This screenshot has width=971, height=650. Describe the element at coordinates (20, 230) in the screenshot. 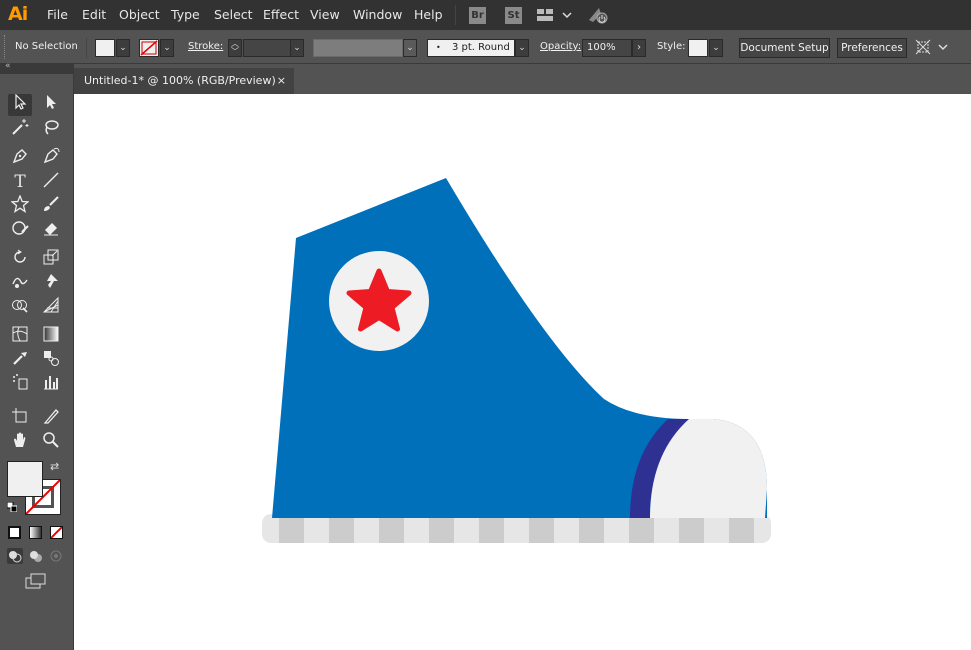

I see `shaper-tool-icon` at that location.